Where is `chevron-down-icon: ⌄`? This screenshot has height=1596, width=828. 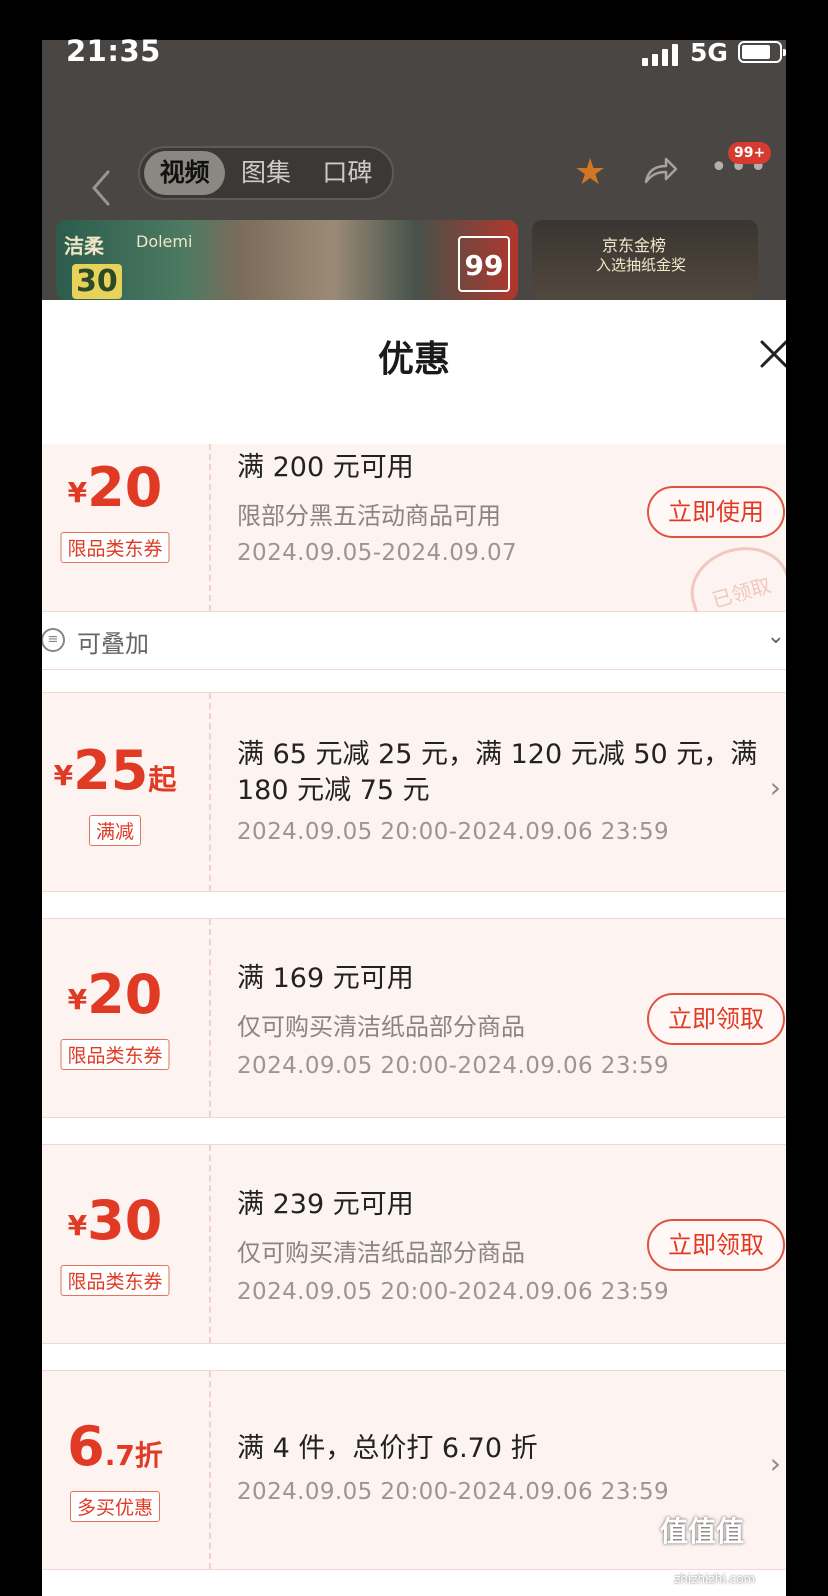 chevron-down-icon: ⌄ is located at coordinates (775, 636).